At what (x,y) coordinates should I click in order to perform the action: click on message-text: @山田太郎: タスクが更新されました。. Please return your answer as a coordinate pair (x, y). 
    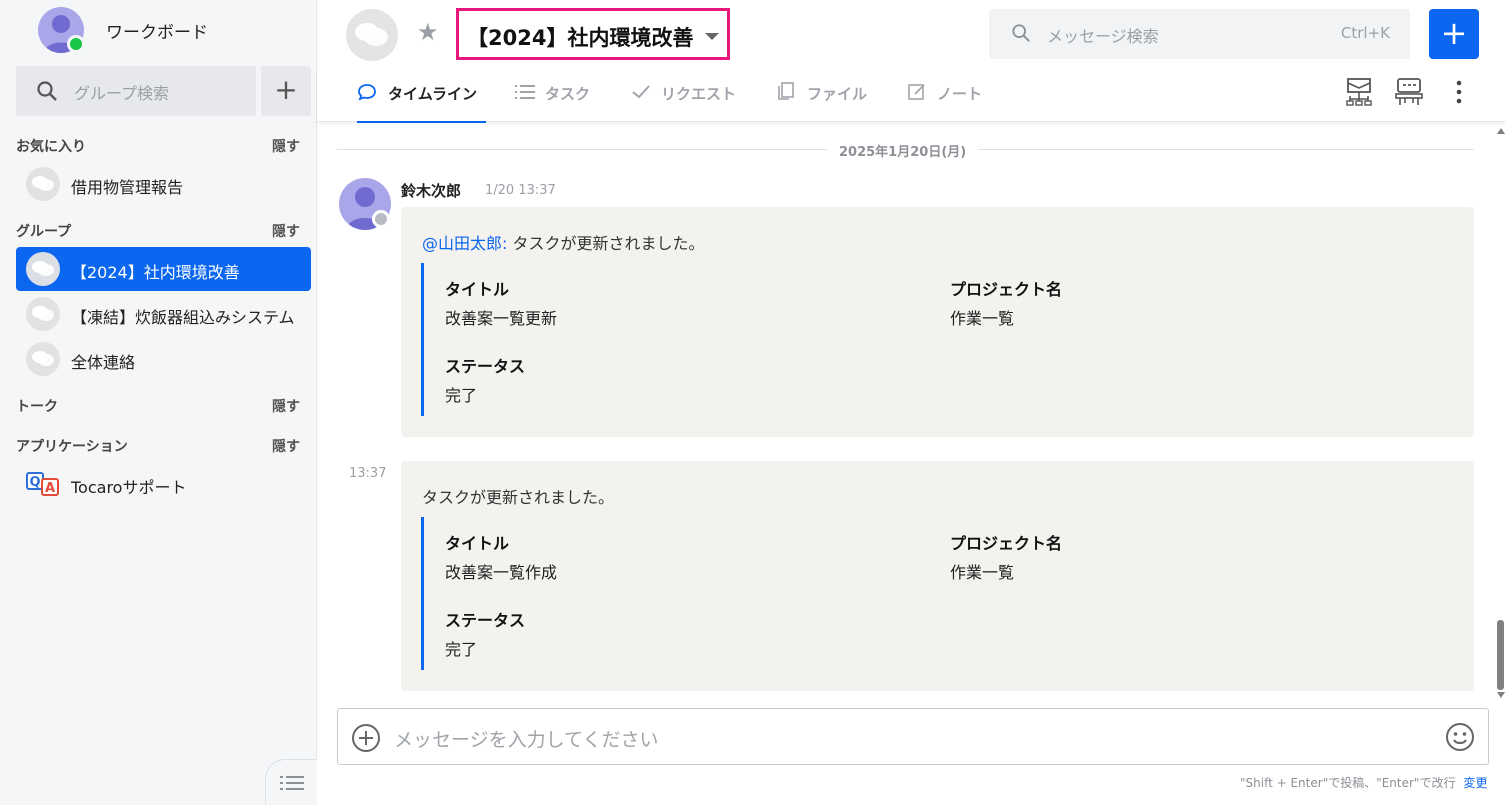
    Looking at the image, I should click on (563, 243).